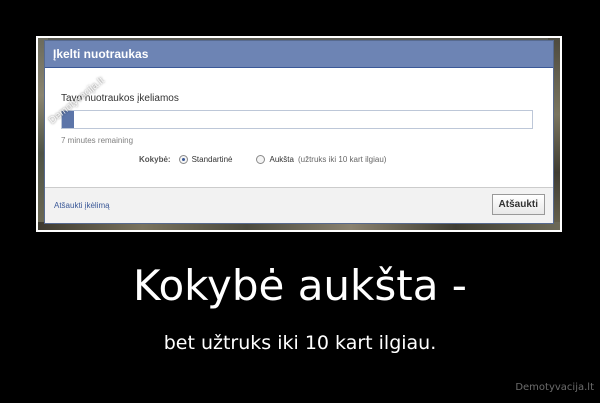 The height and width of the screenshot is (403, 600). Describe the element at coordinates (342, 159) in the screenshot. I see `quality-option-hint: (užtruks iki 10 kart ilgiau)` at that location.